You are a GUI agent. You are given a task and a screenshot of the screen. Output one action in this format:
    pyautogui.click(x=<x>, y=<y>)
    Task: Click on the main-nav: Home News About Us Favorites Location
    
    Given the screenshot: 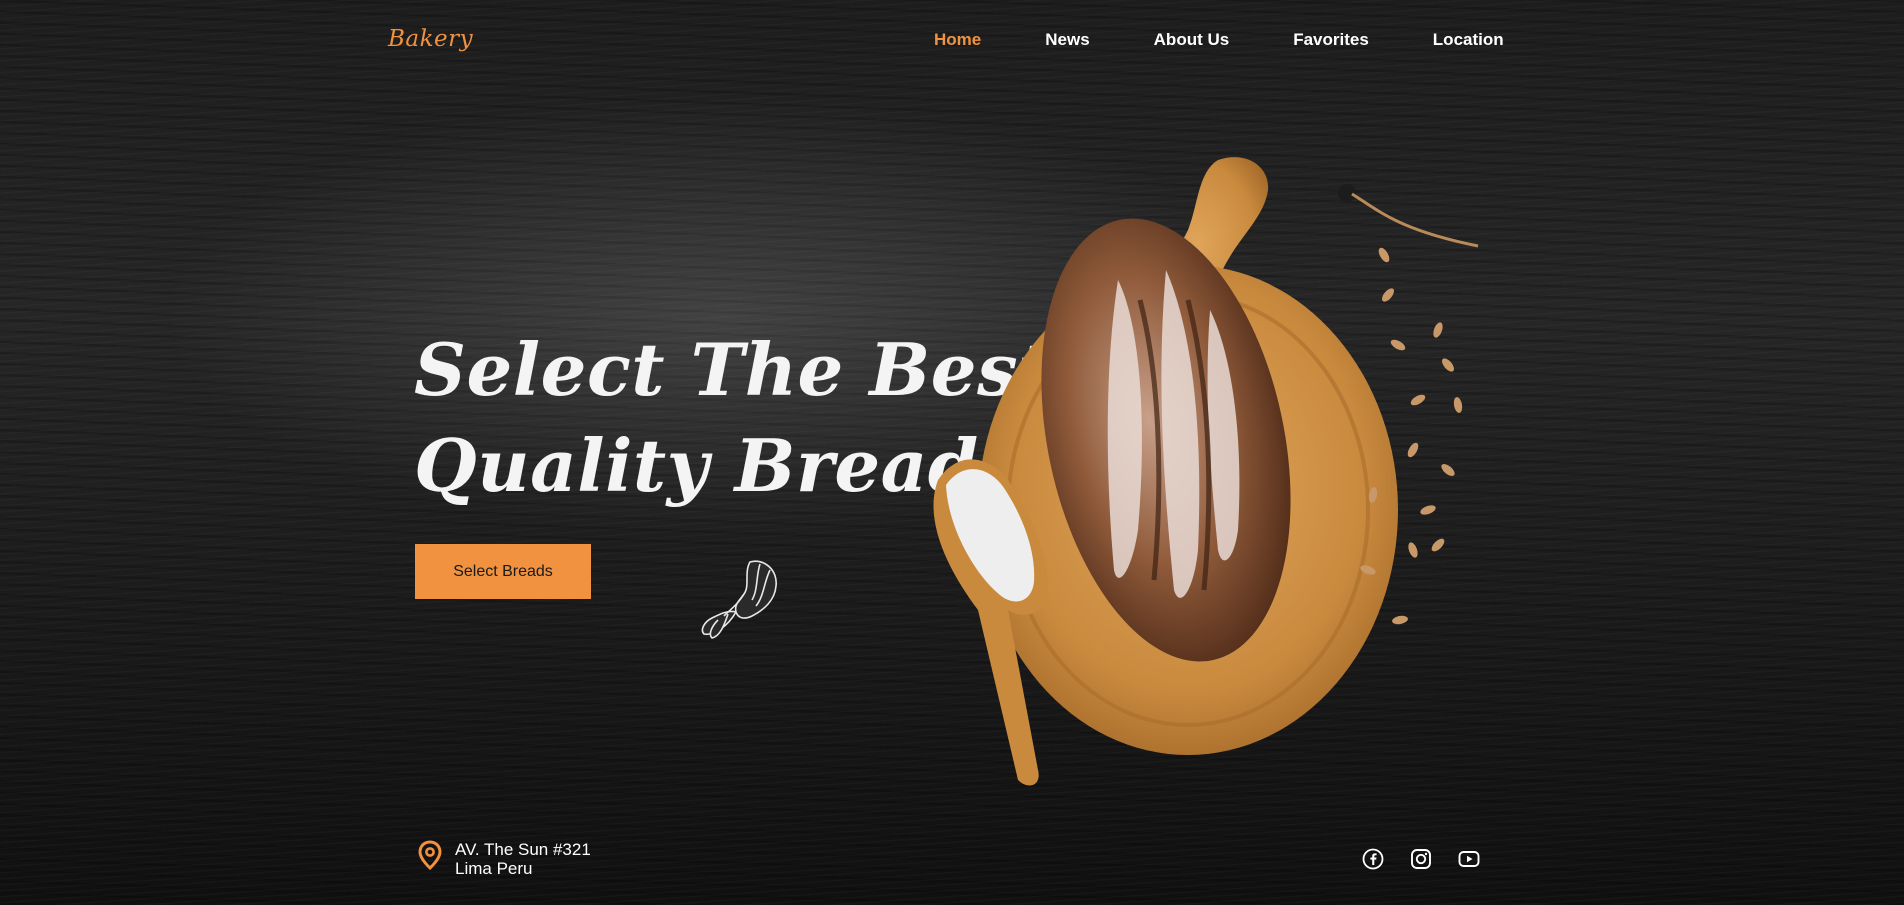 What is the action you would take?
    pyautogui.click(x=1219, y=40)
    